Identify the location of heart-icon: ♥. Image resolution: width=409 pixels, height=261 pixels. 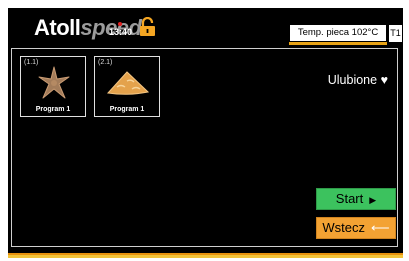
(384, 80).